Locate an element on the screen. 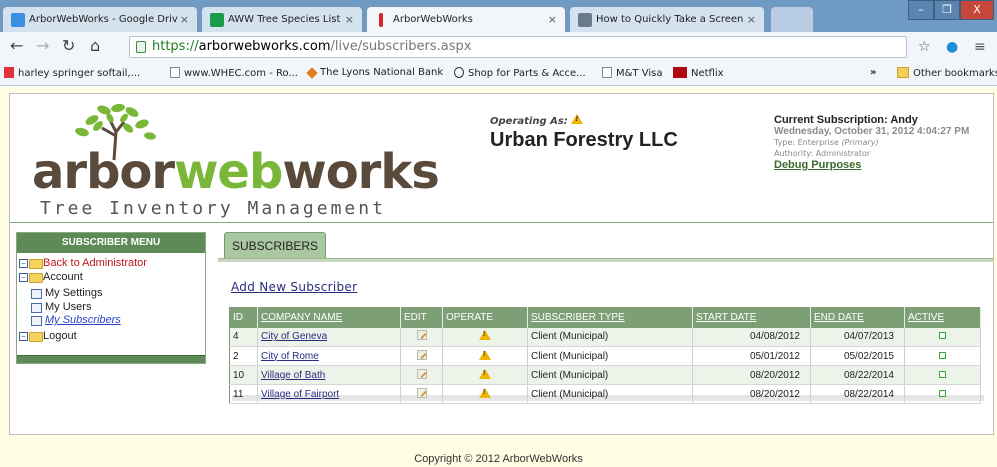 Image resolution: width=997 pixels, height=467 pixels. cell-end-date: 08/22/2014 is located at coordinates (857, 375).